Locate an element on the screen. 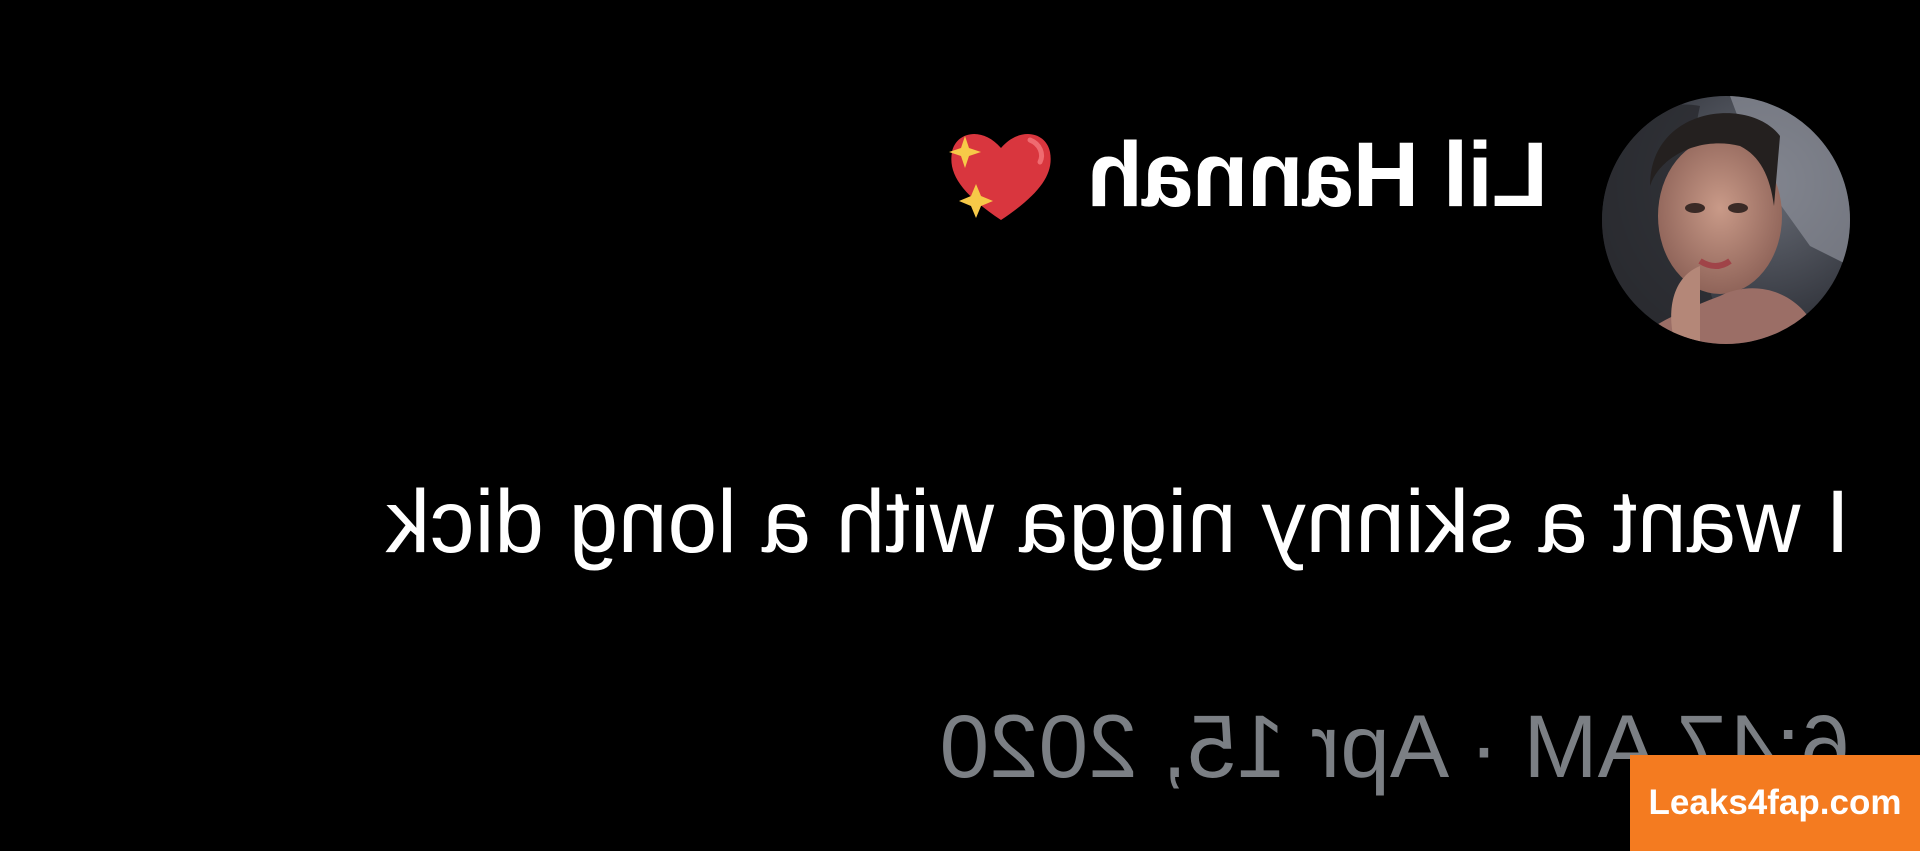 This screenshot has width=1920, height=851. sparkling-heart-icon is located at coordinates (1001, 175).